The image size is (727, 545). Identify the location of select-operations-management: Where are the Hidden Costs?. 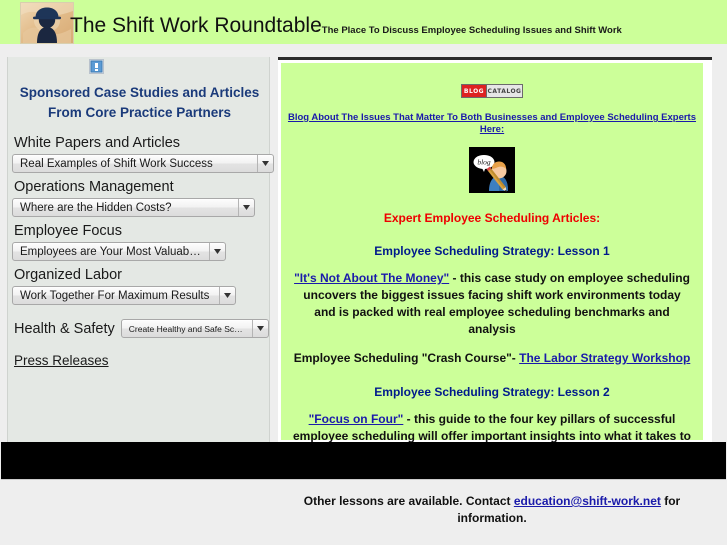
(133, 207).